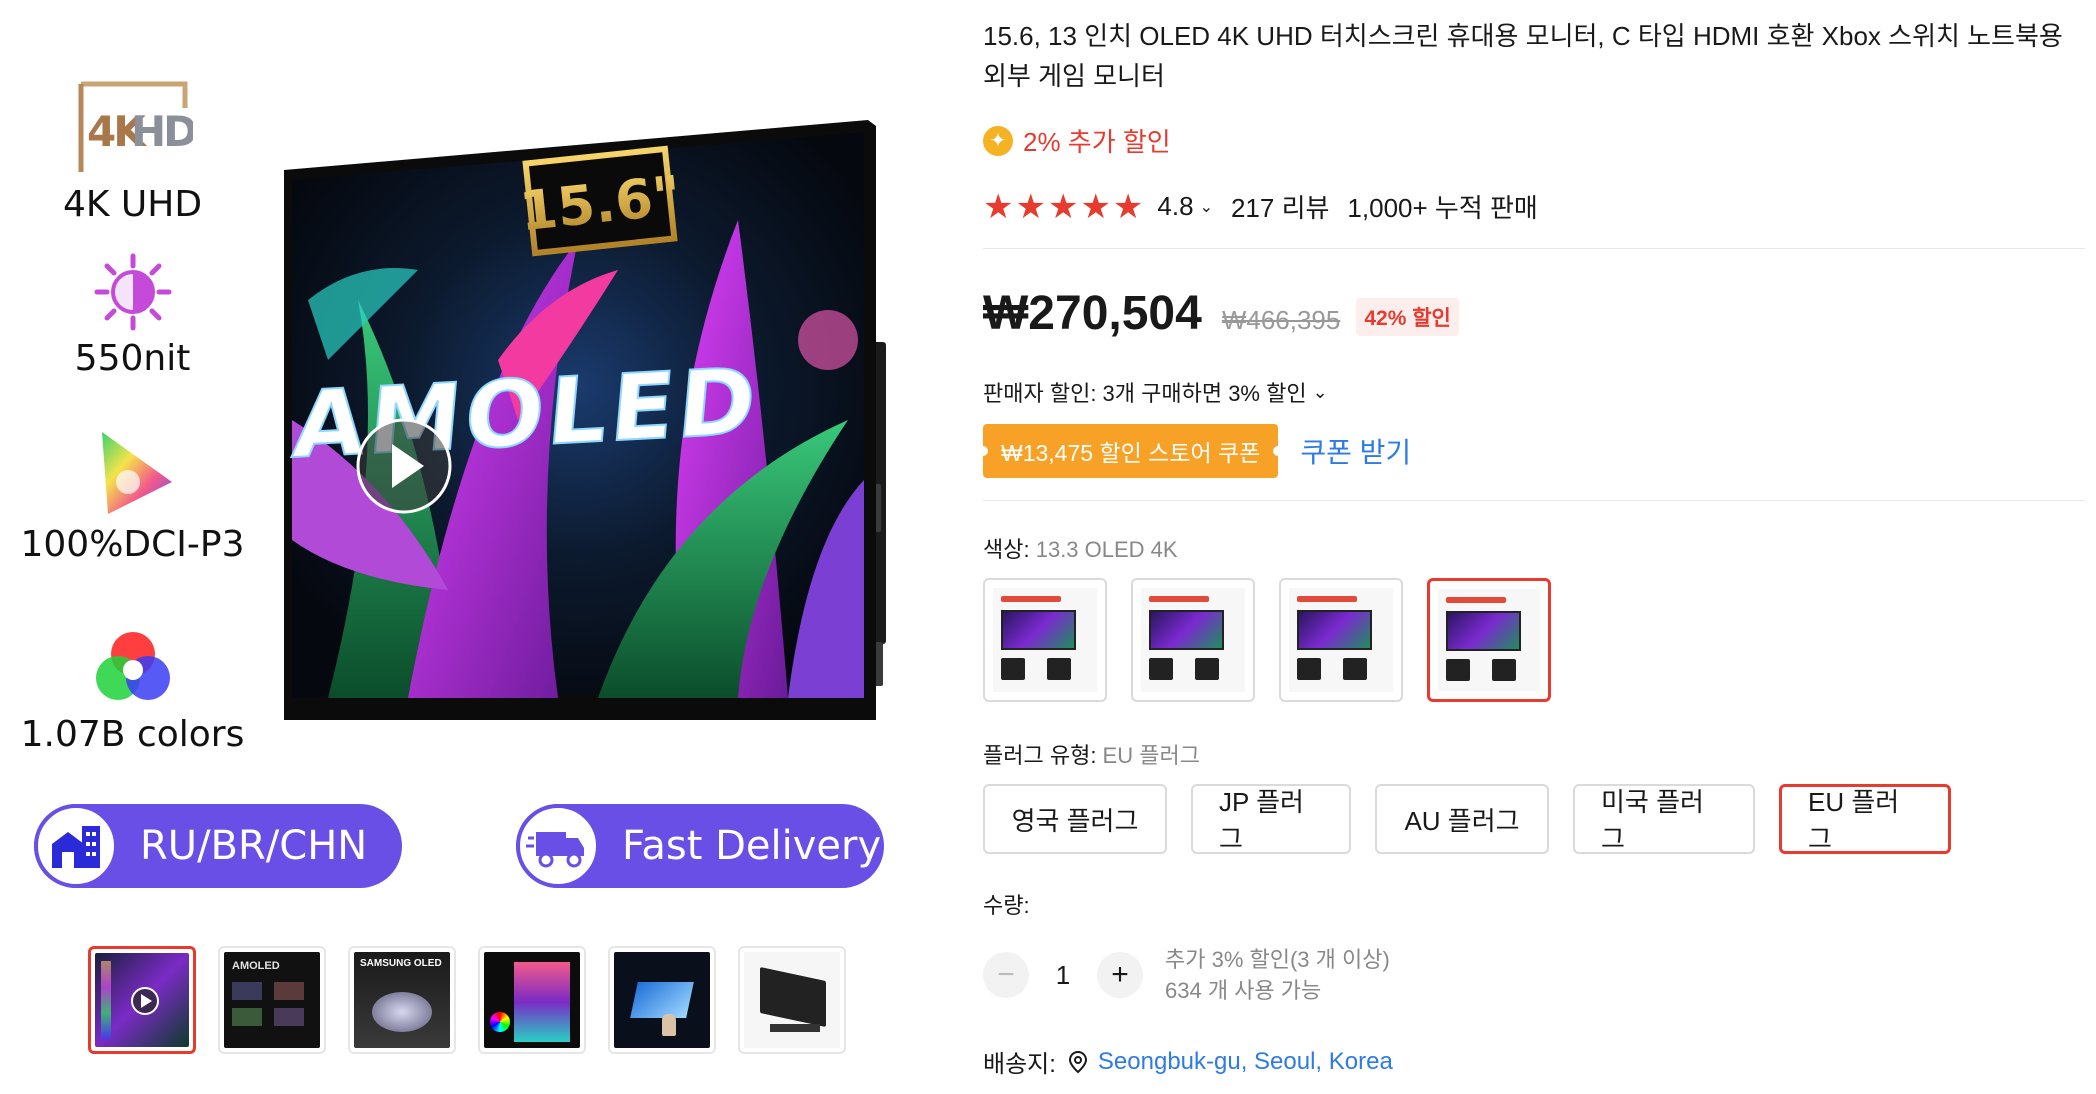  I want to click on plug-option-label: 플러그 유형: EU 플러그, so click(1091, 754).